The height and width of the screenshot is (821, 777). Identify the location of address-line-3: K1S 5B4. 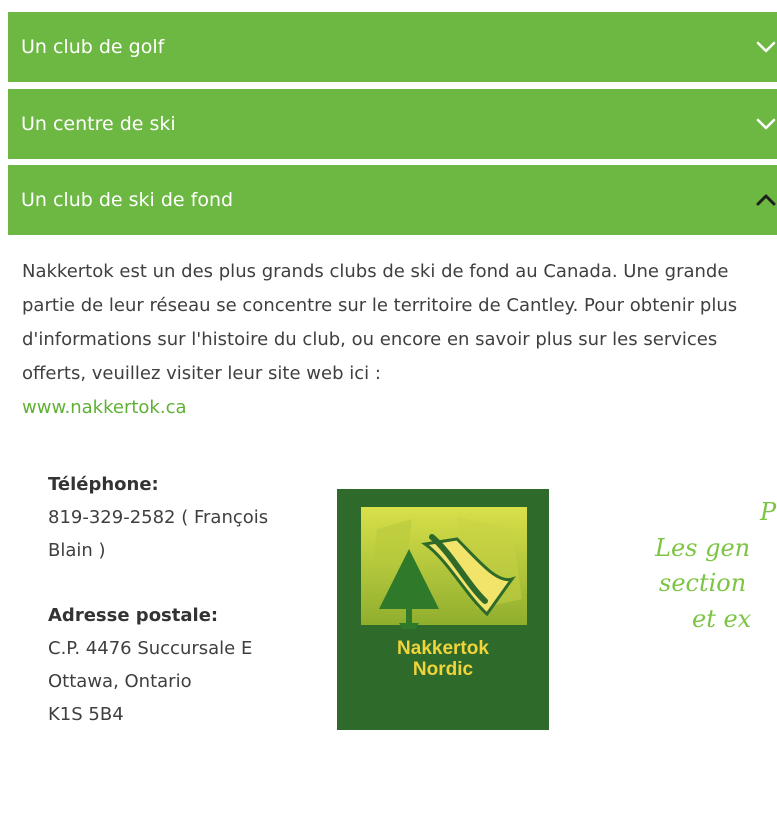
(86, 714).